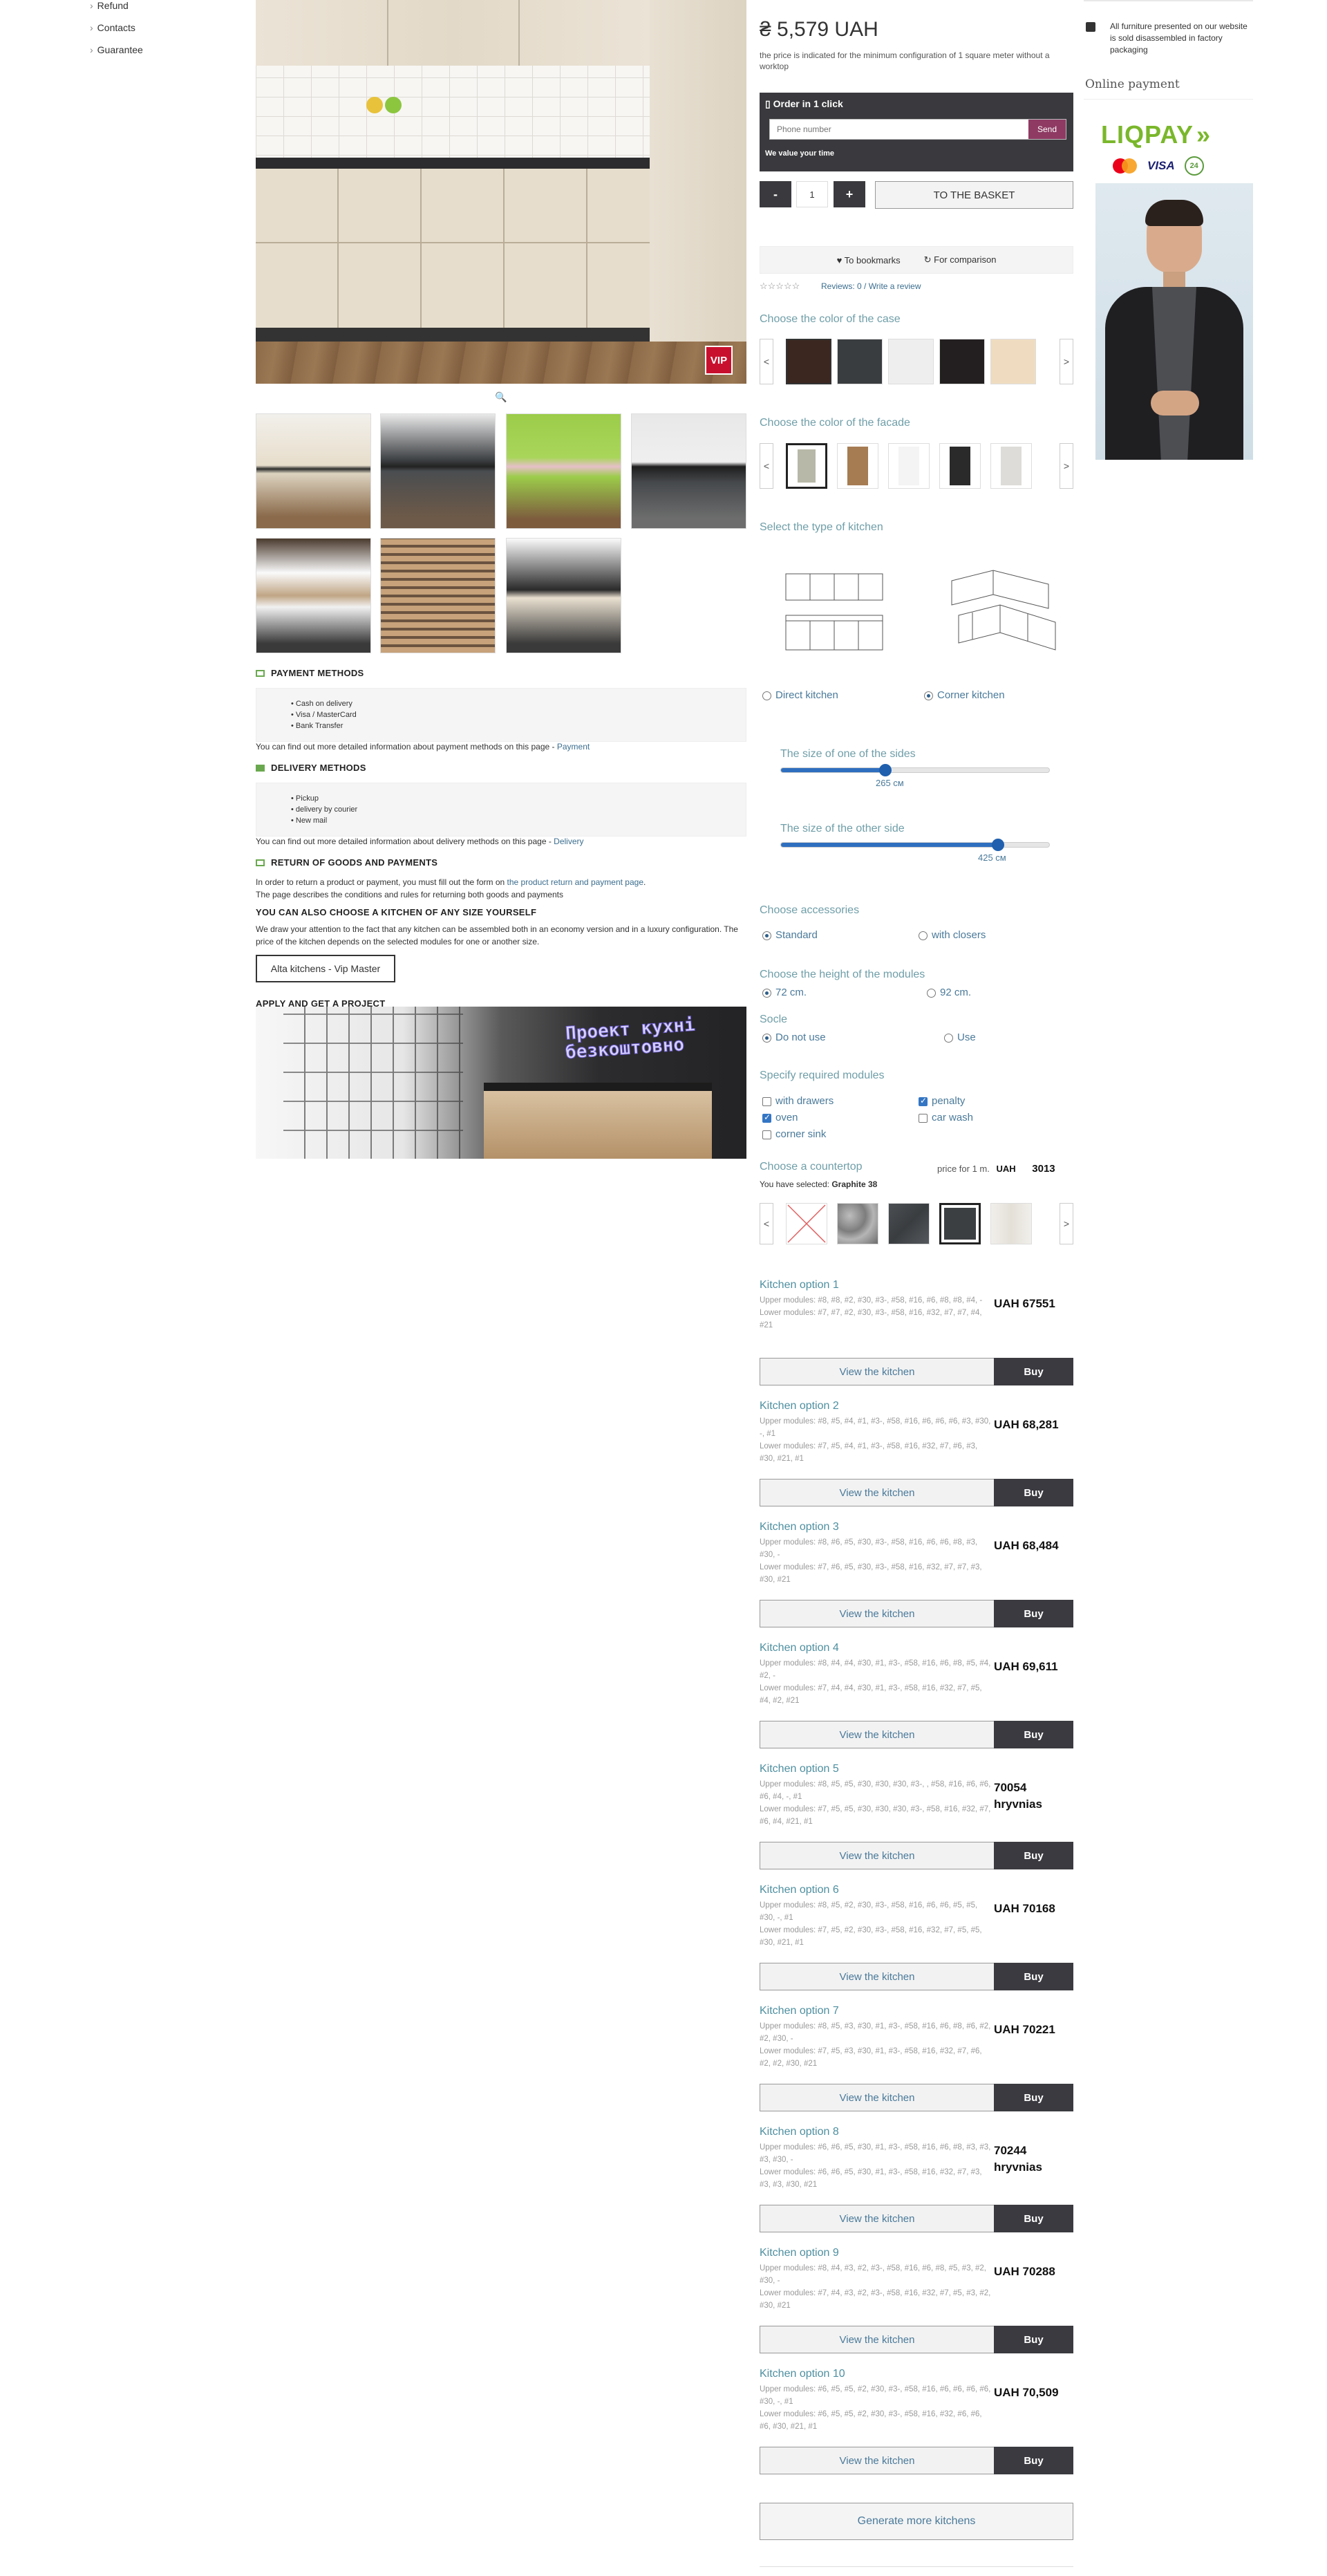  What do you see at coordinates (899, 129) in the screenshot?
I see `phone-number-input` at bounding box center [899, 129].